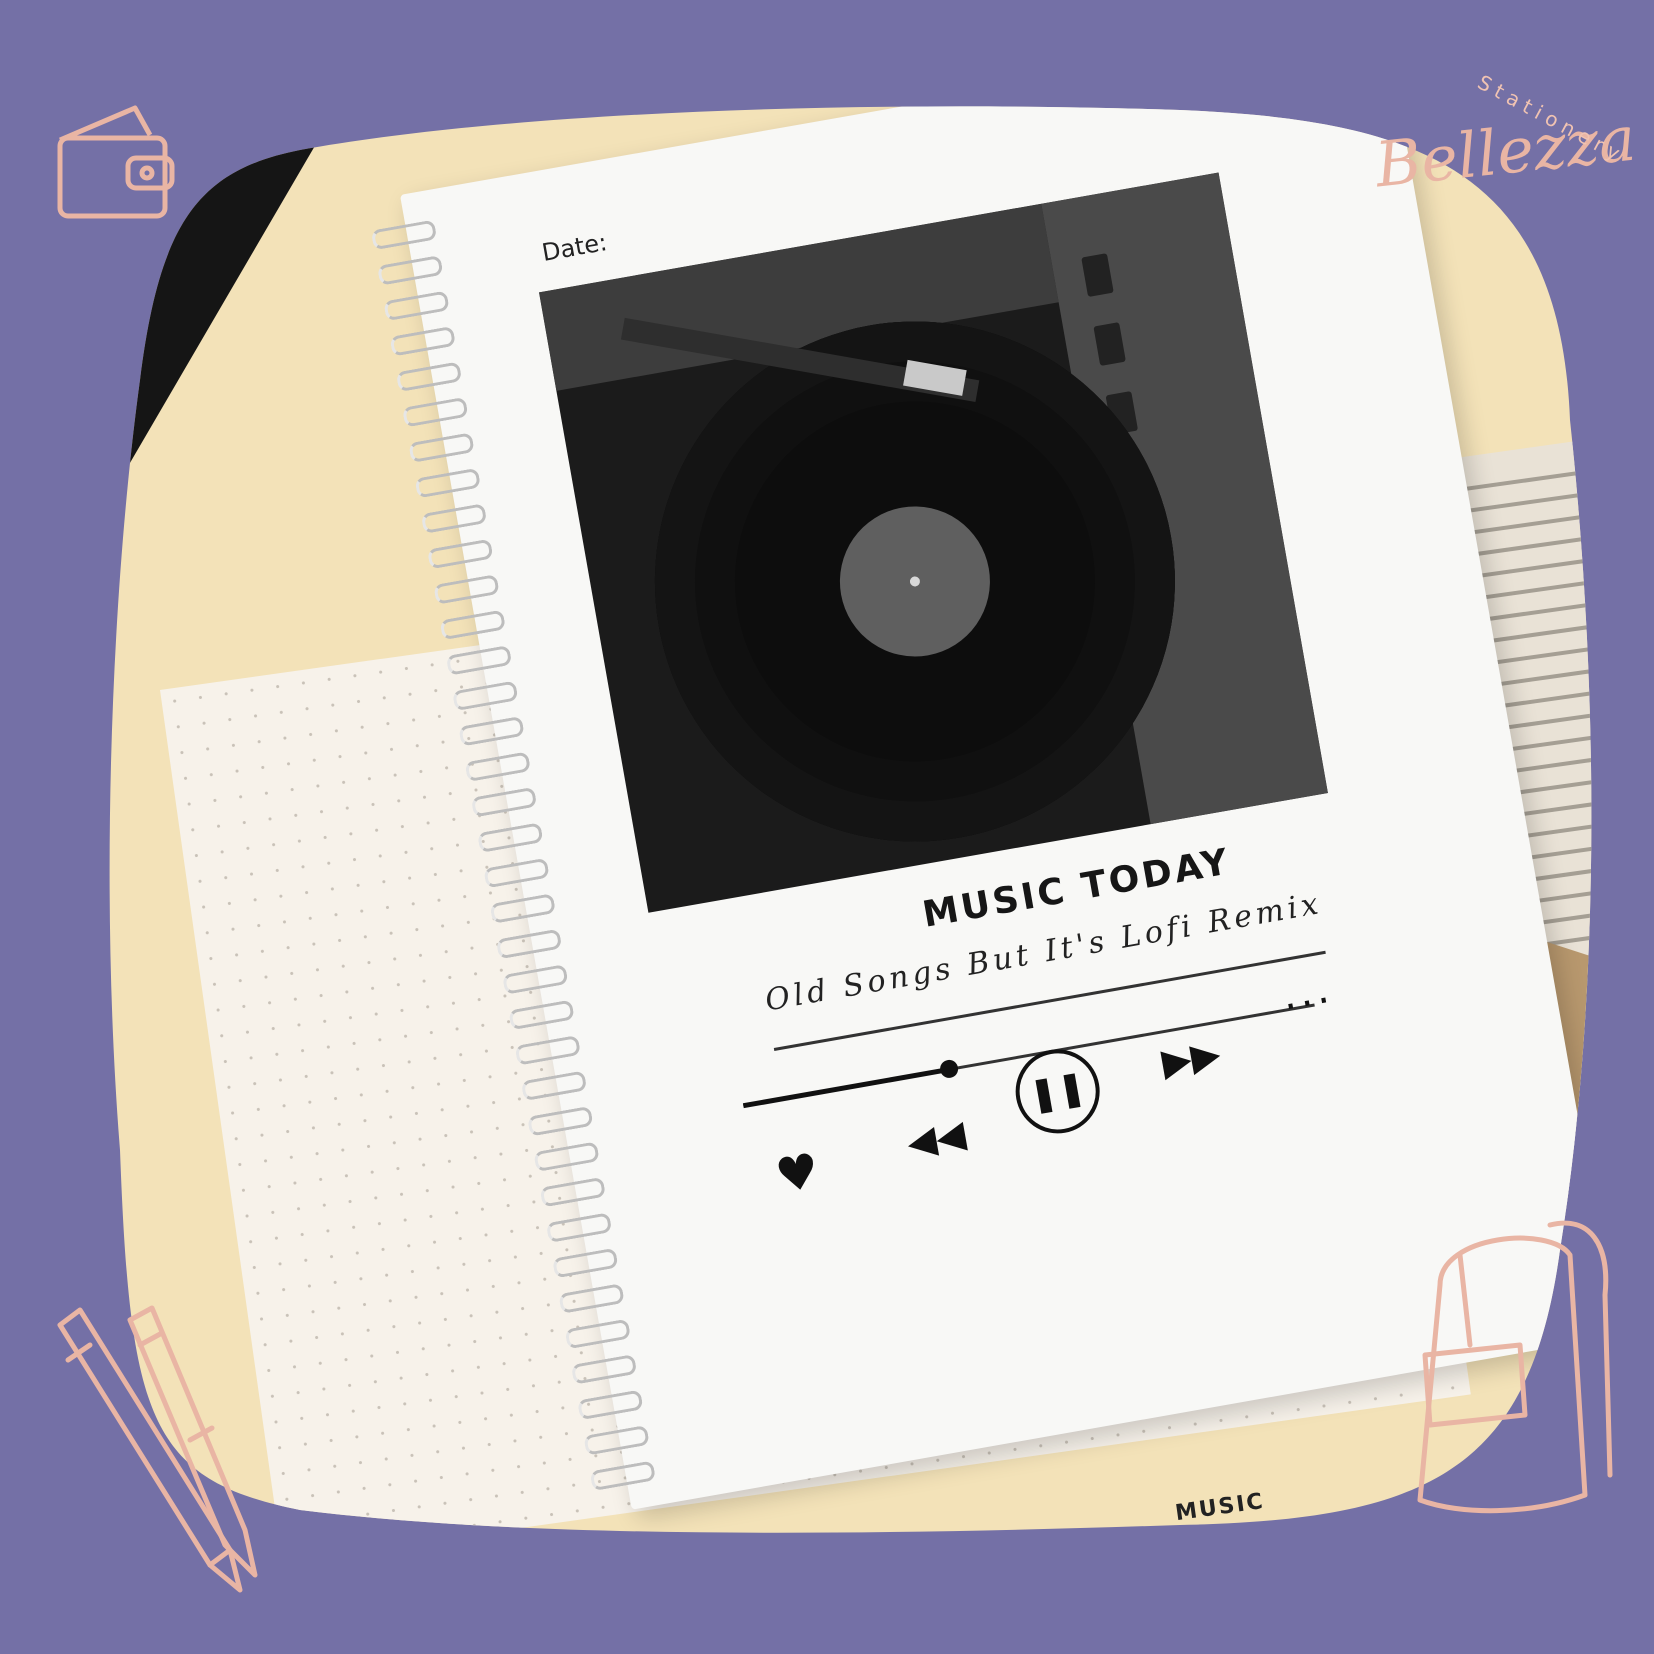 The height and width of the screenshot is (1654, 1654). Describe the element at coordinates (1515, 1367) in the screenshot. I see `backpack-icon` at that location.